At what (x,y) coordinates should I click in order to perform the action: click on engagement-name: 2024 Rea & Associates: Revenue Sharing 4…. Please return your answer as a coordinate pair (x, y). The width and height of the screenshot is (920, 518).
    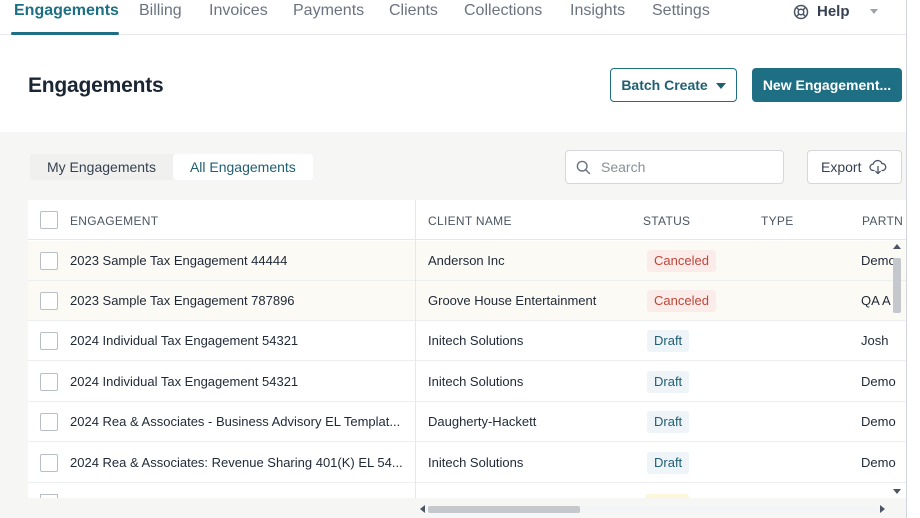
    Looking at the image, I should click on (237, 462).